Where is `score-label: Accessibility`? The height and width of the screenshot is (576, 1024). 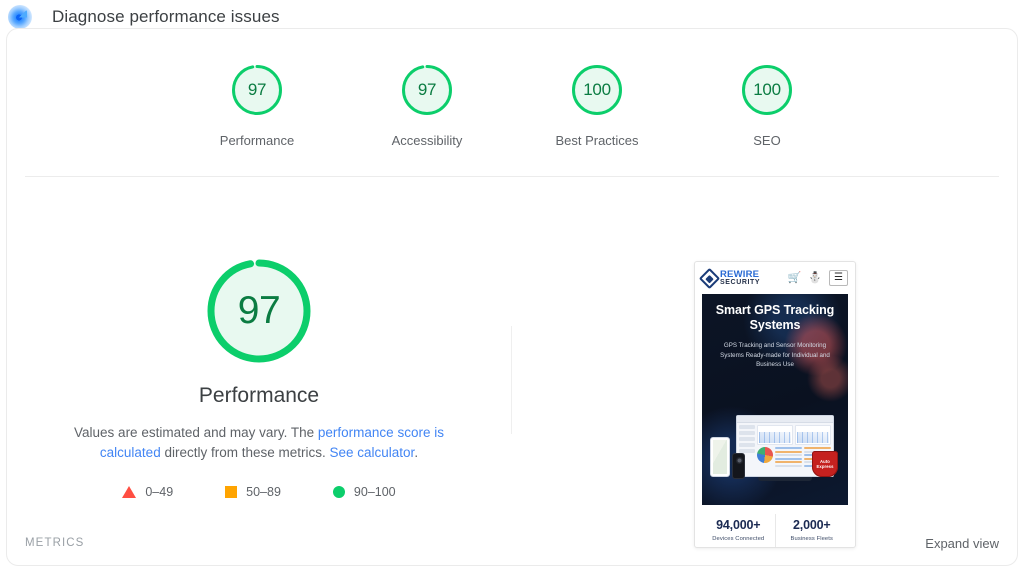 score-label: Accessibility is located at coordinates (427, 140).